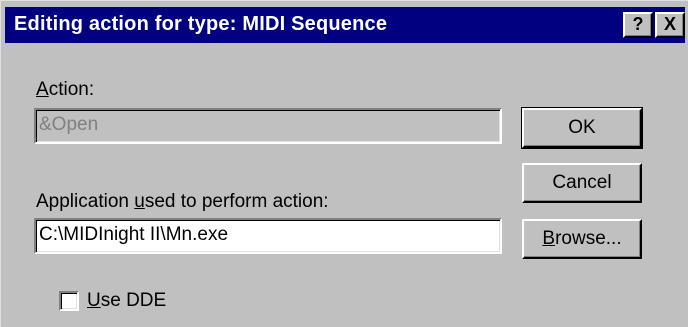 This screenshot has width=688, height=327. Describe the element at coordinates (549, 238) in the screenshot. I see `browse-accel: B` at that location.